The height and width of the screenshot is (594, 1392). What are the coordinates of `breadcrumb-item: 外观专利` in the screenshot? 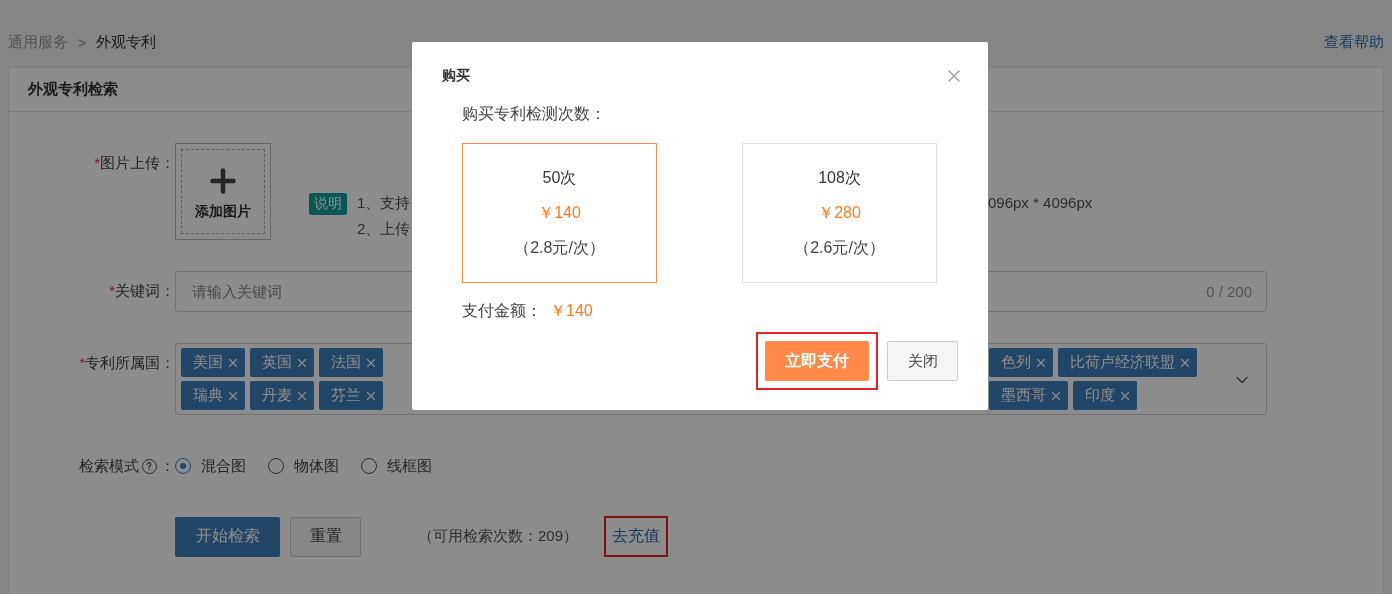 It's located at (126, 42).